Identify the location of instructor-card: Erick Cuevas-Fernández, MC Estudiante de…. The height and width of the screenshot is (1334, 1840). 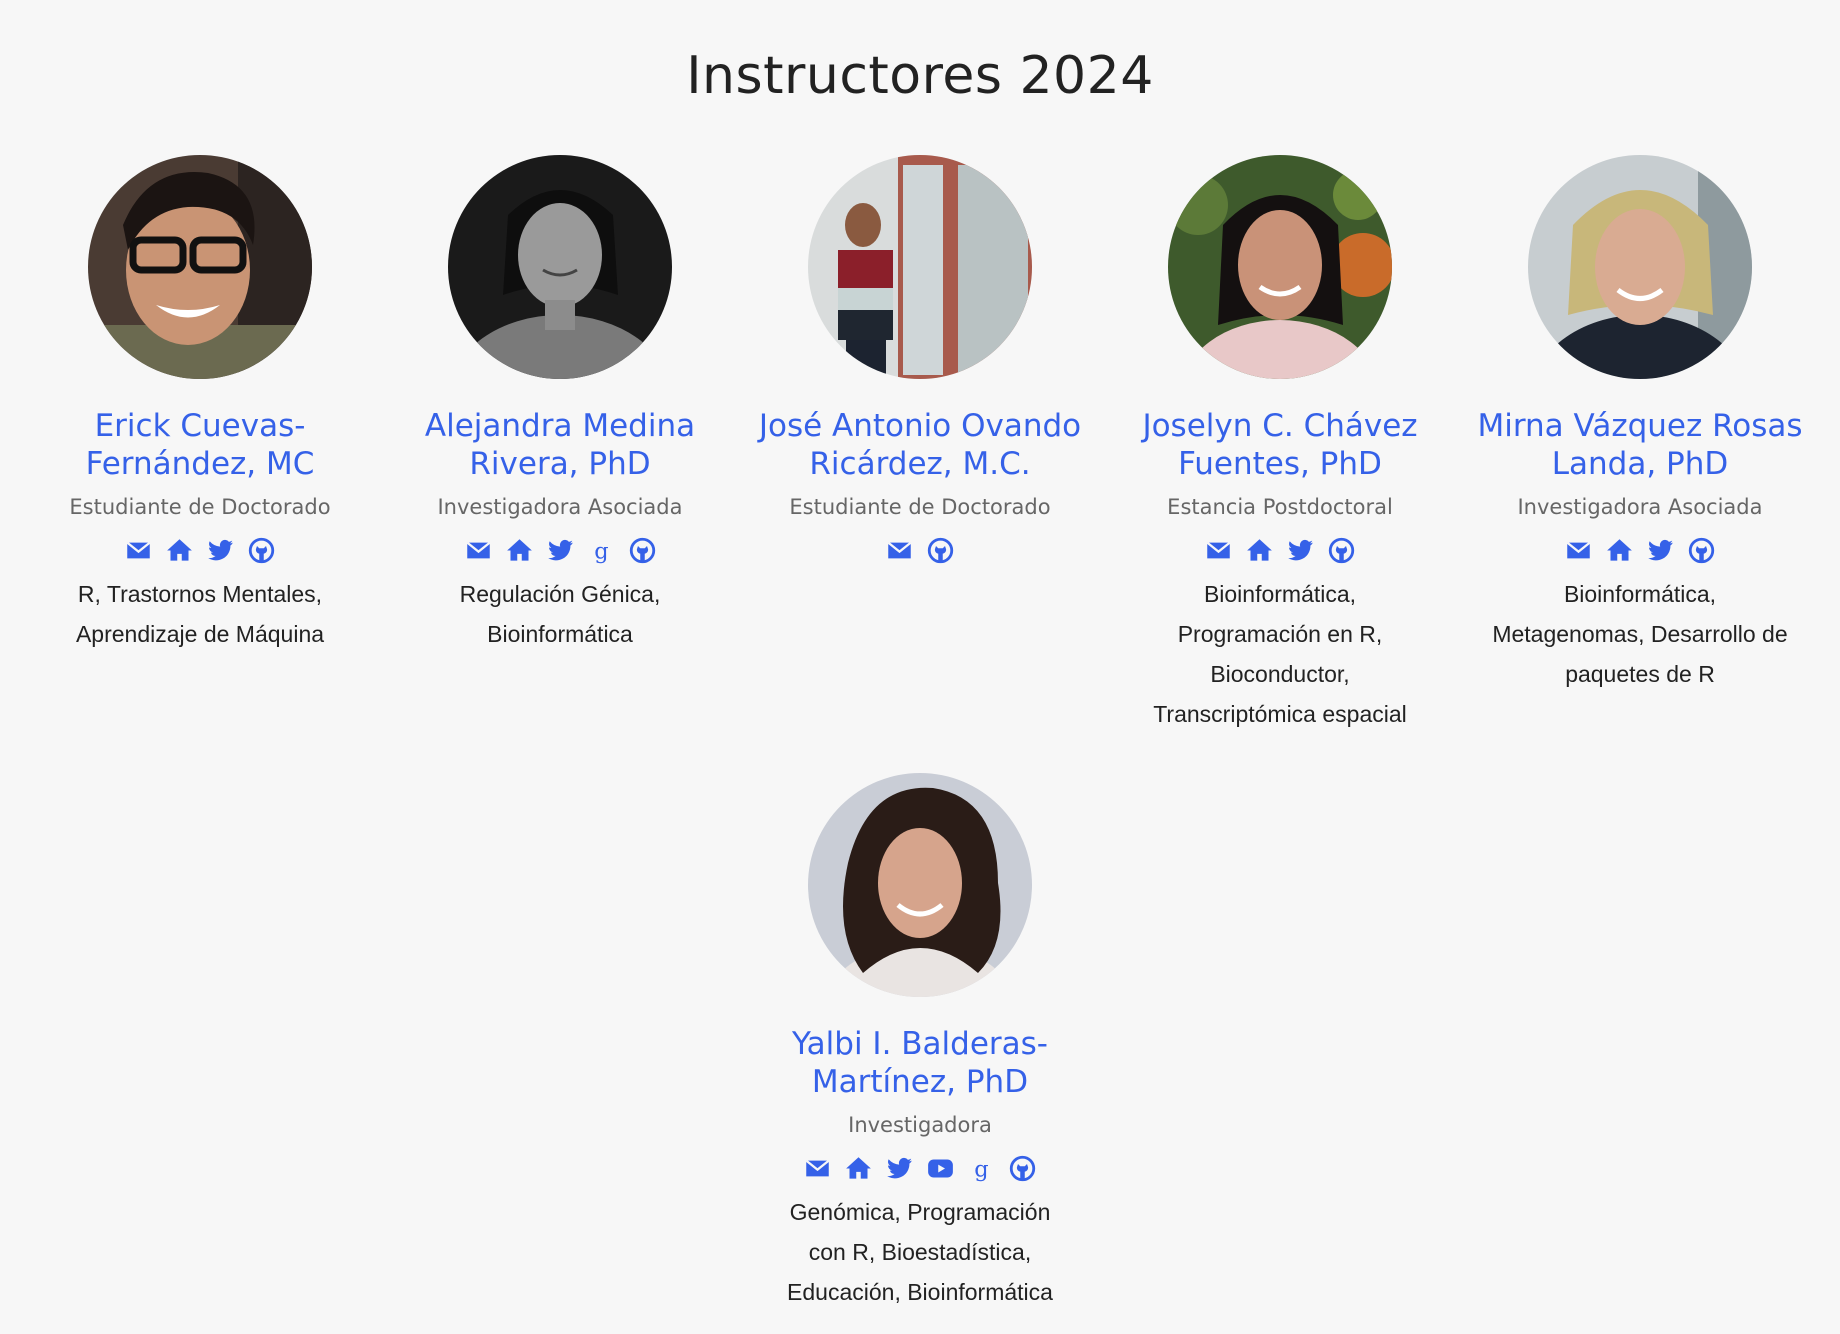
(200, 404).